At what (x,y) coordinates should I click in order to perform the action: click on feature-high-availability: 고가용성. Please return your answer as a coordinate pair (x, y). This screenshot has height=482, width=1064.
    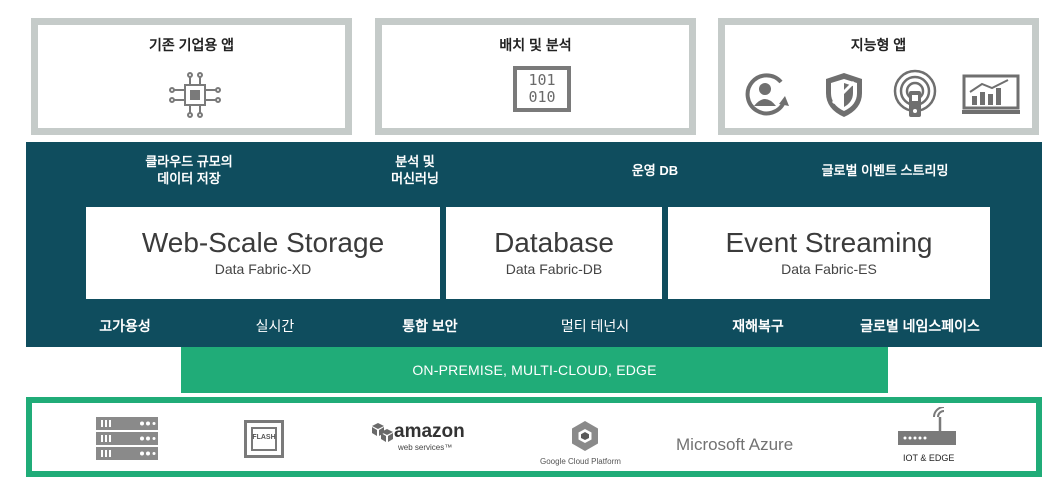
    Looking at the image, I should click on (125, 326).